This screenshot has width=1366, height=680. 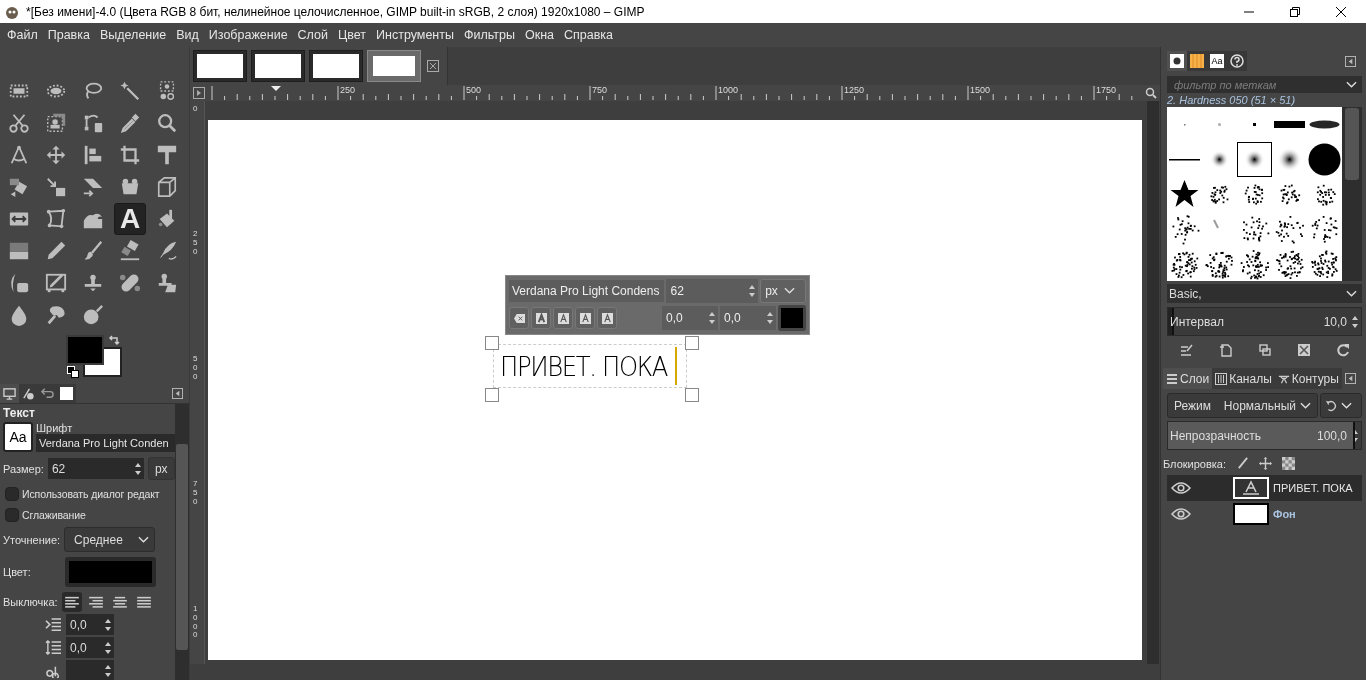 I want to click on menu-item: Изображение, so click(x=248, y=35).